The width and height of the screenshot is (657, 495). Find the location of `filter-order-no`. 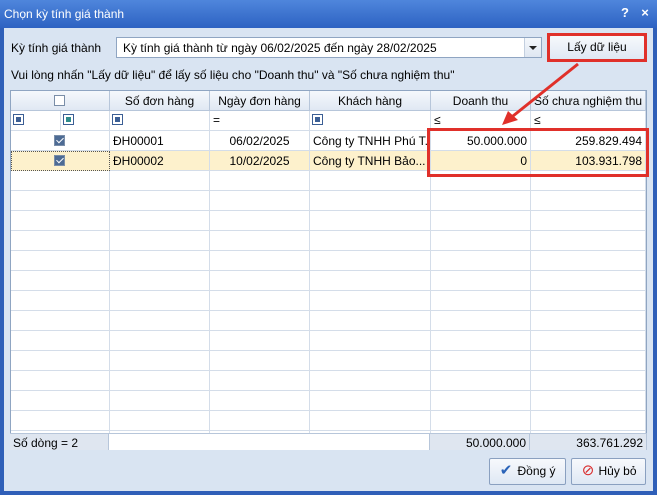

filter-order-no is located at coordinates (160, 121).